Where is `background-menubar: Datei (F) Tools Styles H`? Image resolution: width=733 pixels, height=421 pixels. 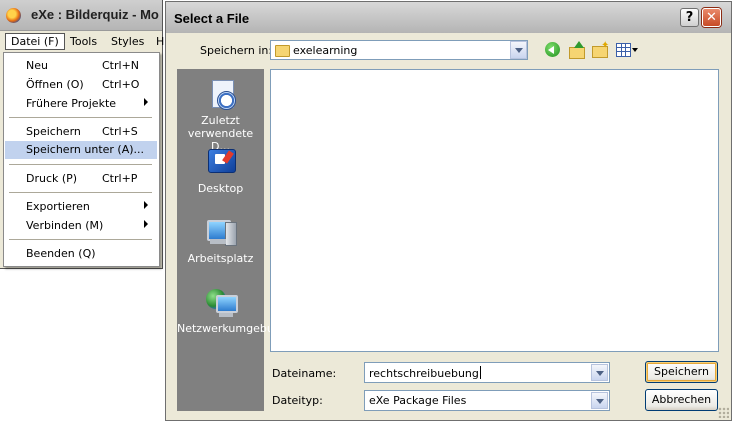
background-menubar: Datei (F) Tools Styles H is located at coordinates (82, 41).